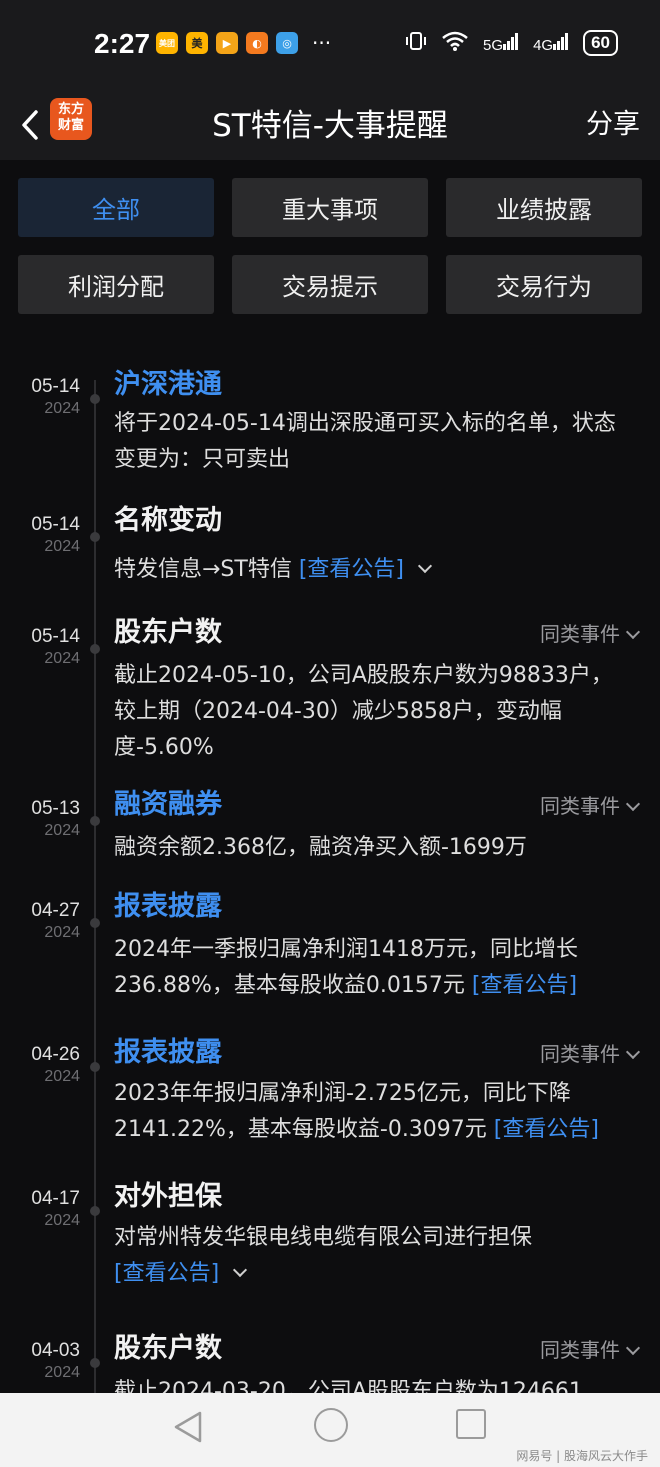 The width and height of the screenshot is (660, 1467). What do you see at coordinates (168, 520) in the screenshot?
I see `event-title: 名称变动` at bounding box center [168, 520].